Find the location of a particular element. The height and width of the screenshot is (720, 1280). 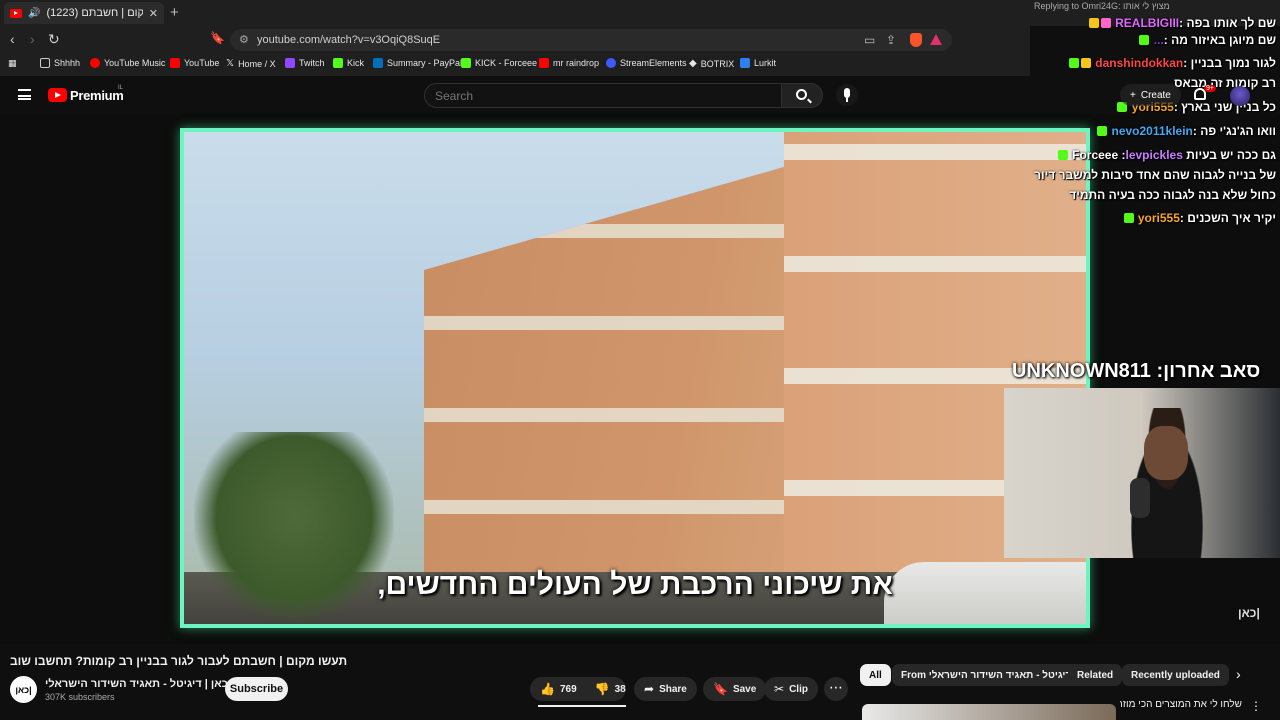

bookmark-label: KICK - Forceee is located at coordinates (506, 63).